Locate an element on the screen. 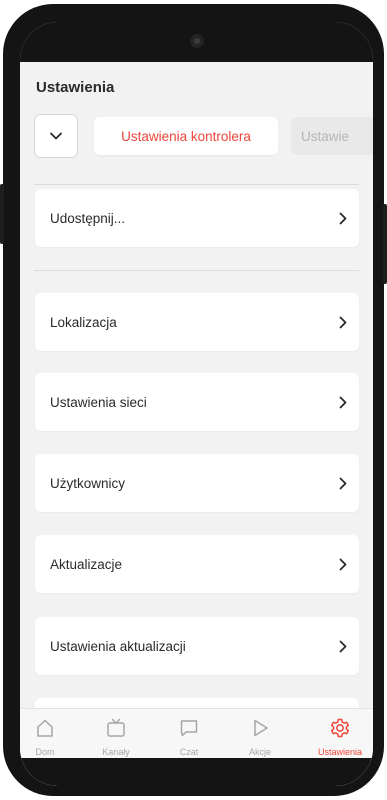  page-title: Ustawienia is located at coordinates (75, 87).